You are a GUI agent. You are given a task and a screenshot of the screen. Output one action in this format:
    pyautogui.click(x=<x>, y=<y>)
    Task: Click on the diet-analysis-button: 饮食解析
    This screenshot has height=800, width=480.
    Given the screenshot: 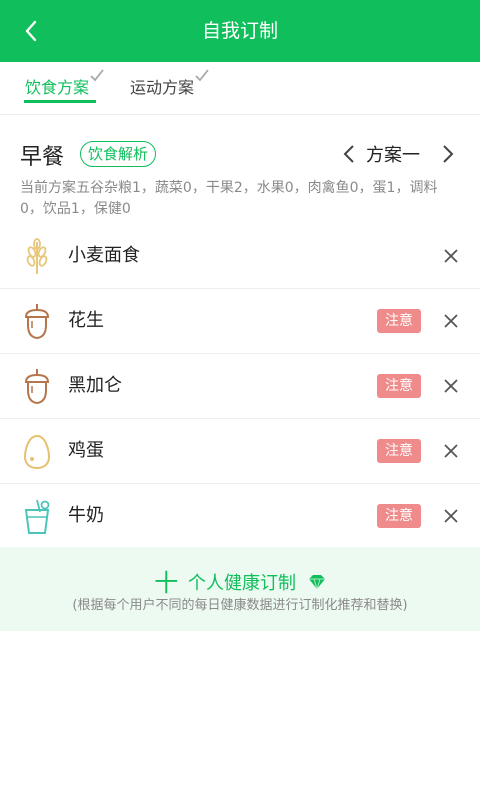 What is the action you would take?
    pyautogui.click(x=118, y=154)
    